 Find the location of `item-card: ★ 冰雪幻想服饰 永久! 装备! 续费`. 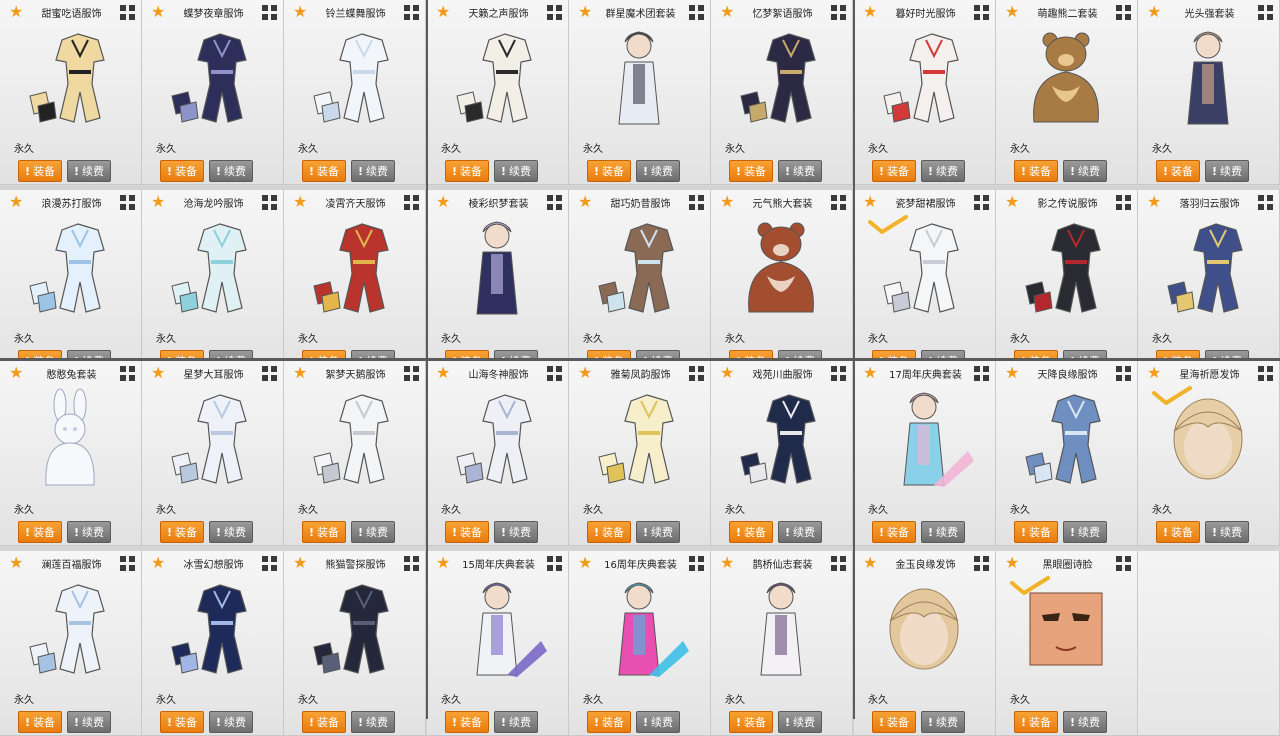

item-card: ★ 冰雪幻想服饰 永久! 装备! 续费 is located at coordinates (213, 643).